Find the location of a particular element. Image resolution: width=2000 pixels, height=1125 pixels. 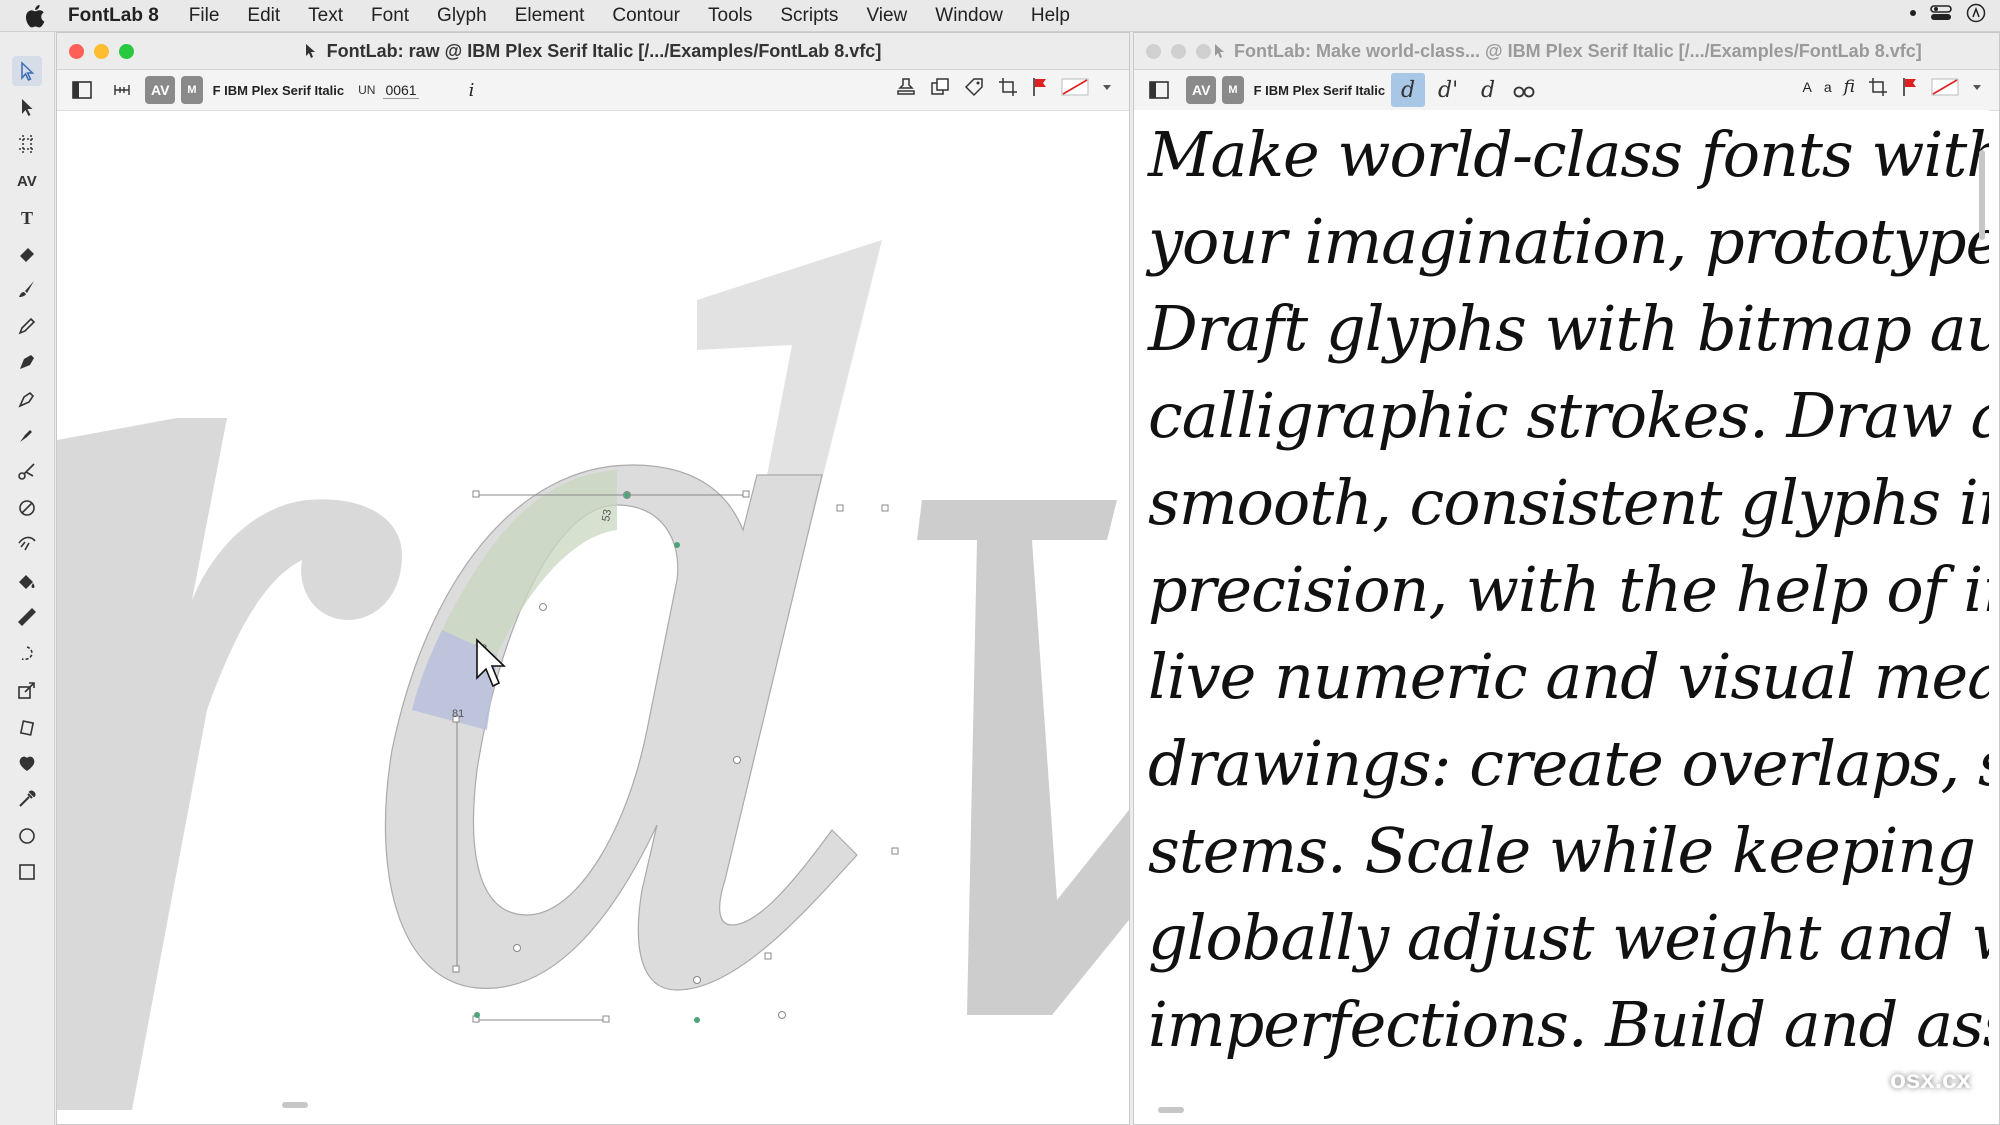

glyph-button-d: d is located at coordinates (1408, 90).